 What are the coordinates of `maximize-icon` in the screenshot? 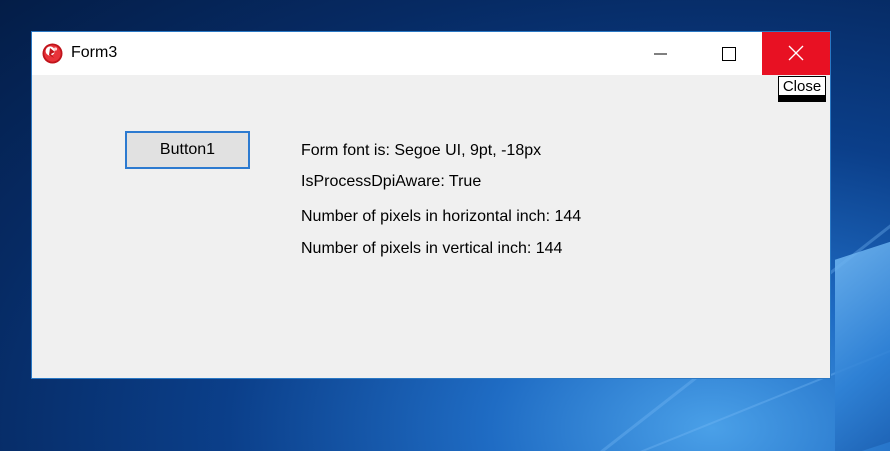 It's located at (729, 54).